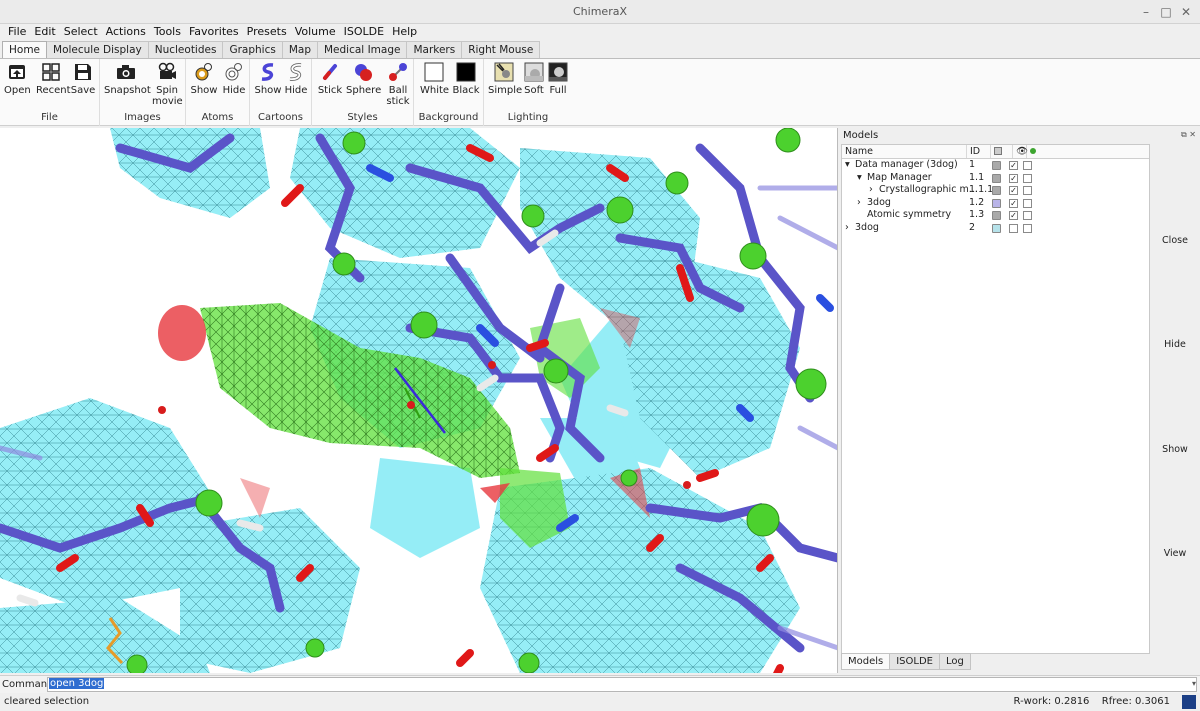 The width and height of the screenshot is (1200, 711). Describe the element at coordinates (1175, 450) in the screenshot. I see `show-button: Show` at that location.